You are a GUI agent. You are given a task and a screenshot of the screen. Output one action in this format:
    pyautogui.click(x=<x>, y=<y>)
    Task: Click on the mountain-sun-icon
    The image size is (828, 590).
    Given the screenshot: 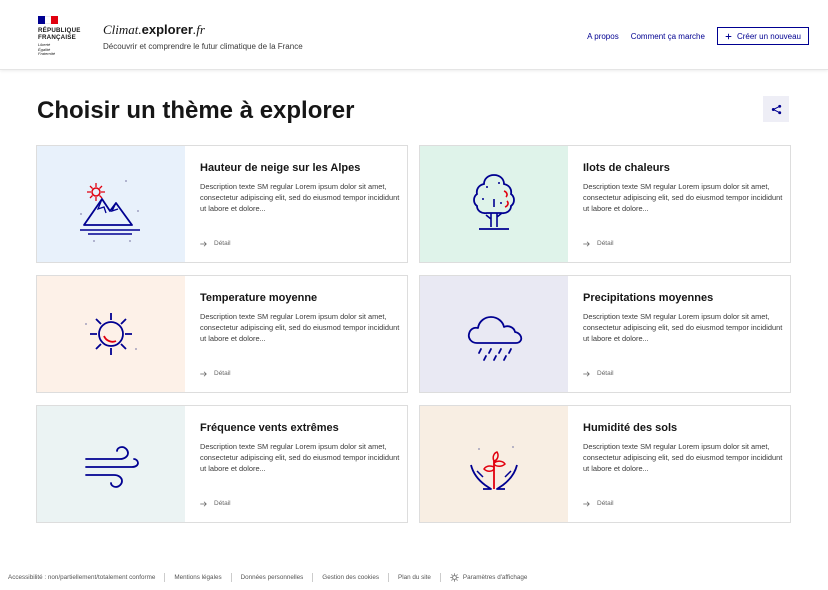 What is the action you would take?
    pyautogui.click(x=110, y=211)
    